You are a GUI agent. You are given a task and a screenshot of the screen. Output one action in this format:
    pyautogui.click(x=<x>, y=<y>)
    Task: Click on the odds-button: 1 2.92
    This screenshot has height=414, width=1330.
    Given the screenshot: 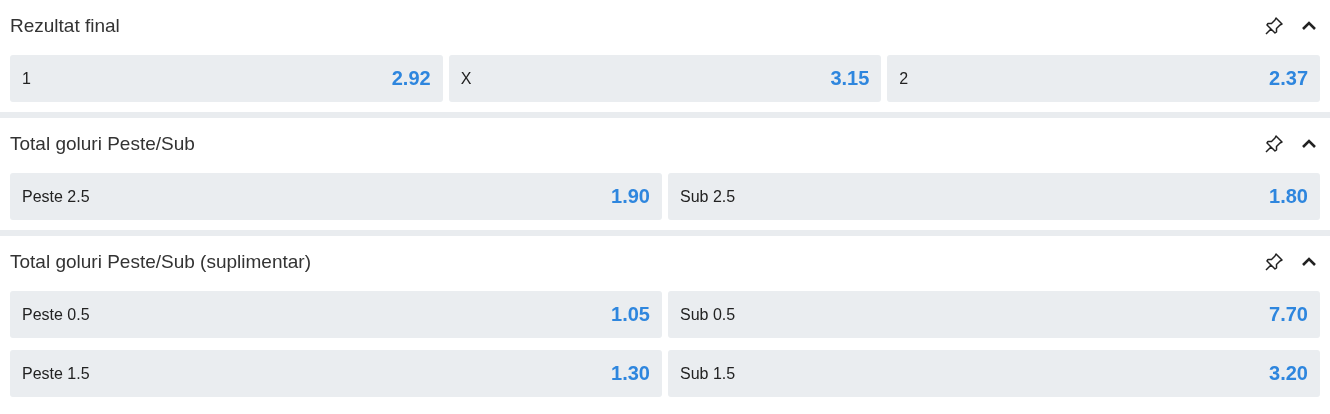 What is the action you would take?
    pyautogui.click(x=226, y=78)
    